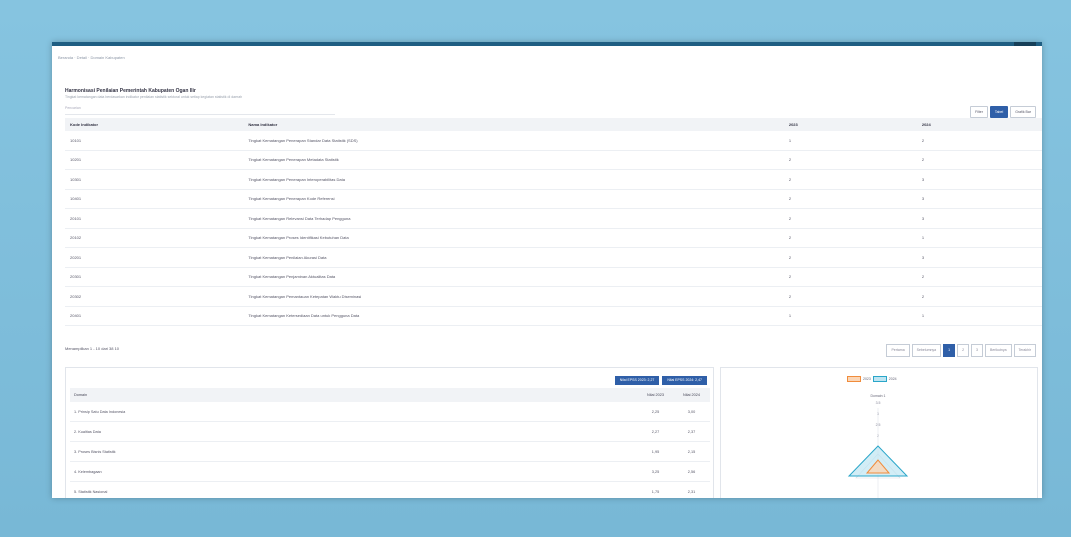 This screenshot has height=537, width=1071. What do you see at coordinates (354, 412) in the screenshot?
I see `domain-name: 1. Prinsip Satu Data Indonesia` at bounding box center [354, 412].